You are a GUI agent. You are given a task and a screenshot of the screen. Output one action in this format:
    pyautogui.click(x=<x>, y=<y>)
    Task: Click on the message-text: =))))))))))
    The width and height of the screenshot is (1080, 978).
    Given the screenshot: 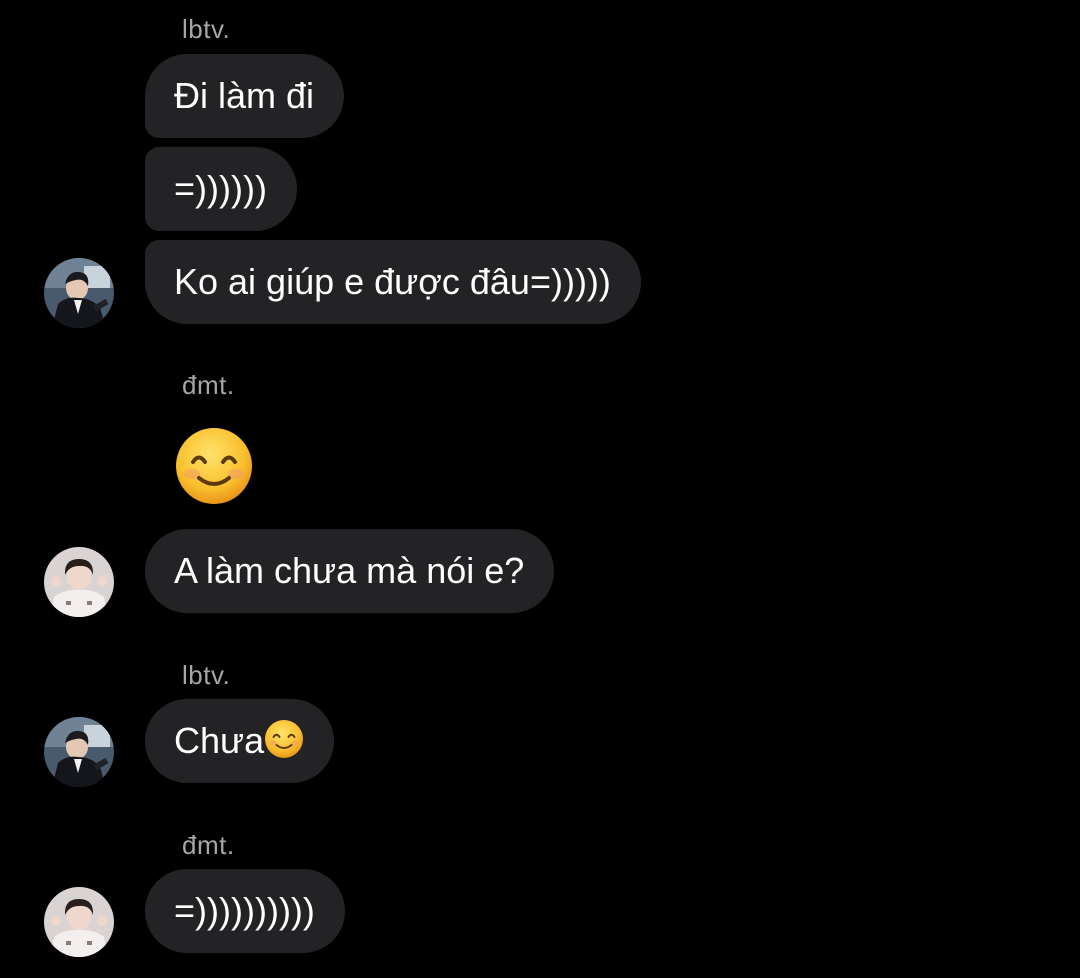 What is the action you would take?
    pyautogui.click(x=244, y=910)
    